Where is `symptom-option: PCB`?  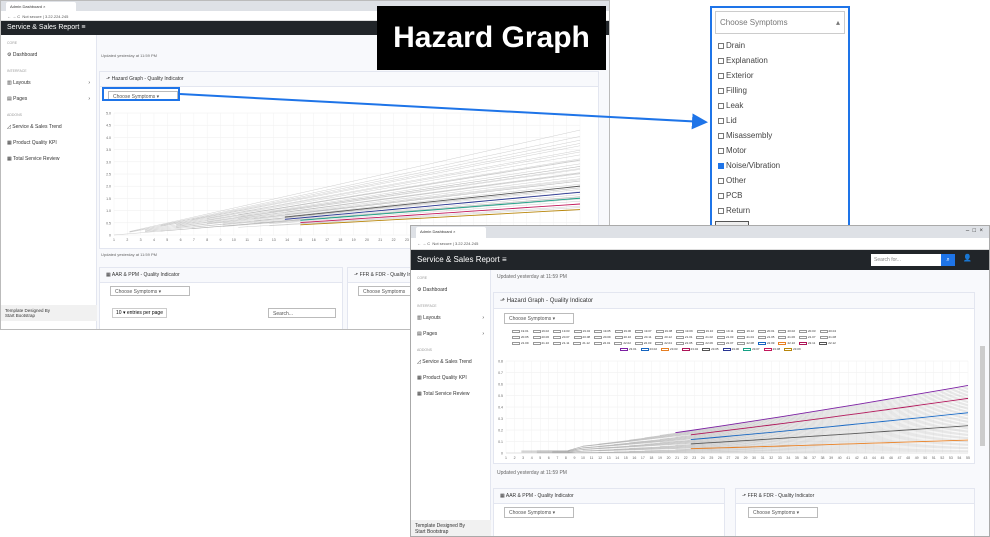
symptom-option: PCB is located at coordinates (780, 195).